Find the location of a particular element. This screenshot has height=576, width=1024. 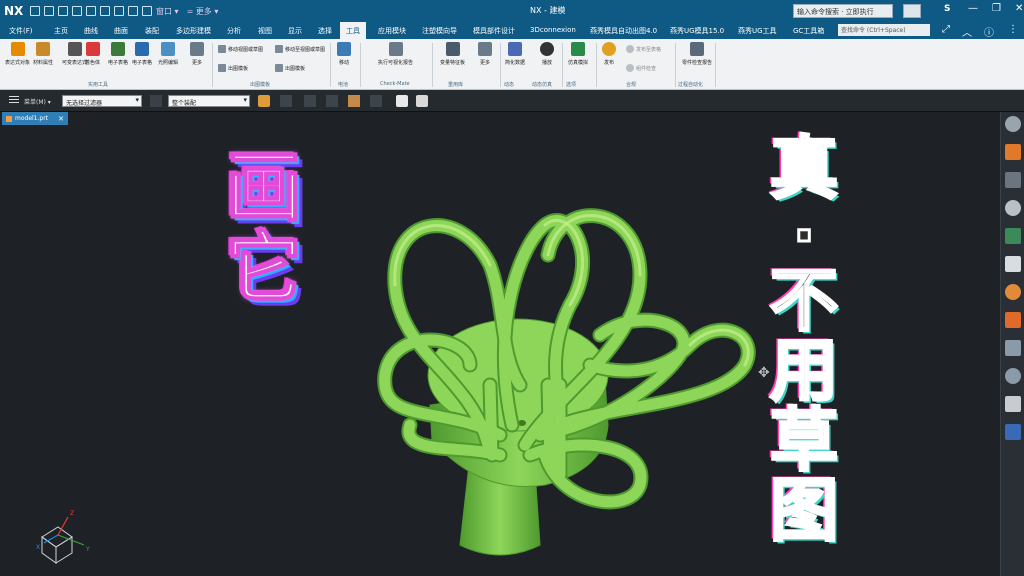

web-icon is located at coordinates (1013, 348).